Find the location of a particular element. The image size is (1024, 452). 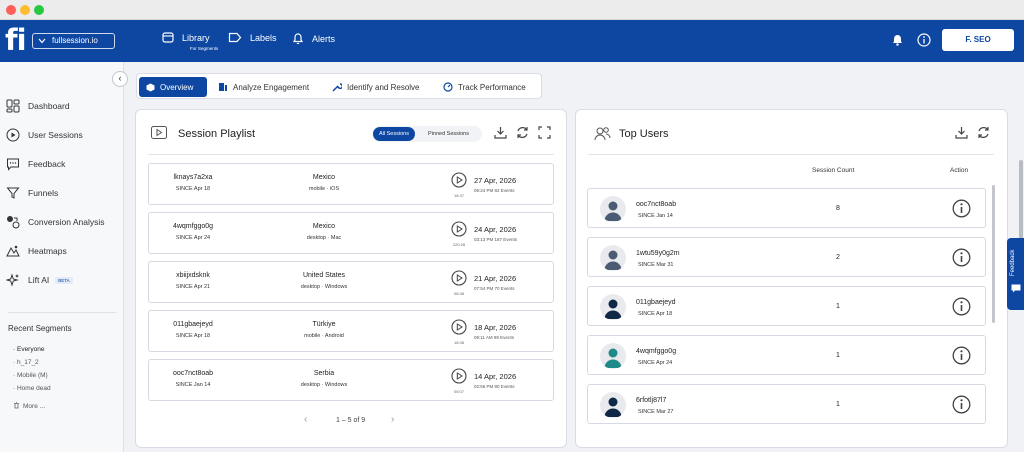

top-user-since: SINCE Mar 31 is located at coordinates (656, 265).